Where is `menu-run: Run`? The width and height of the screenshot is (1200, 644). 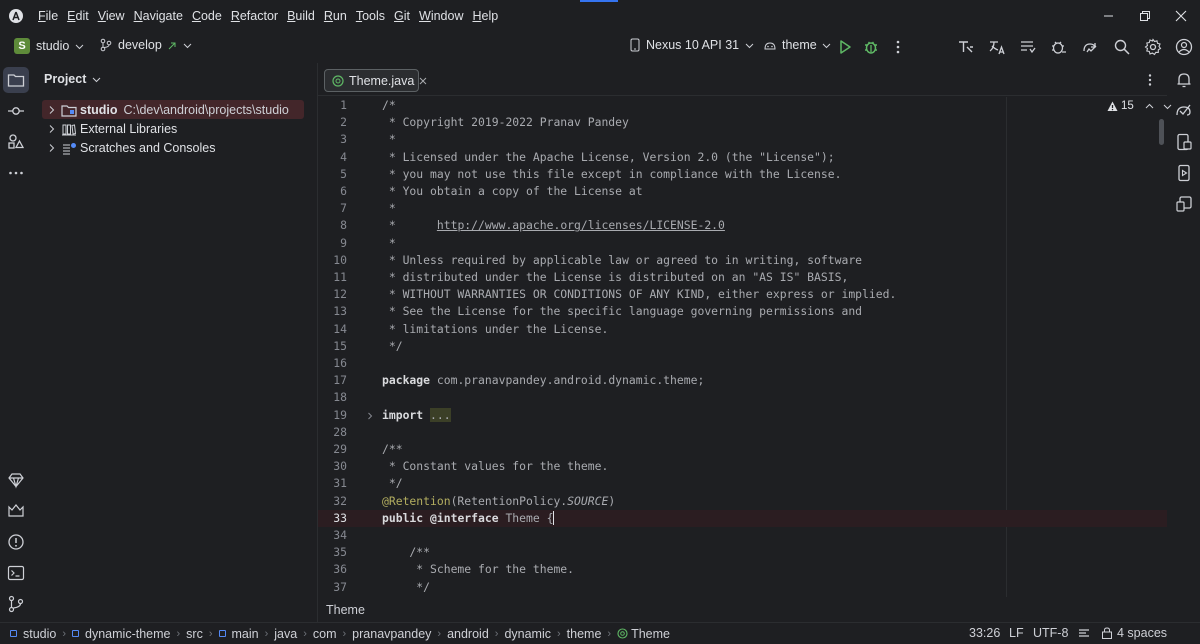 menu-run: Run is located at coordinates (338, 16).